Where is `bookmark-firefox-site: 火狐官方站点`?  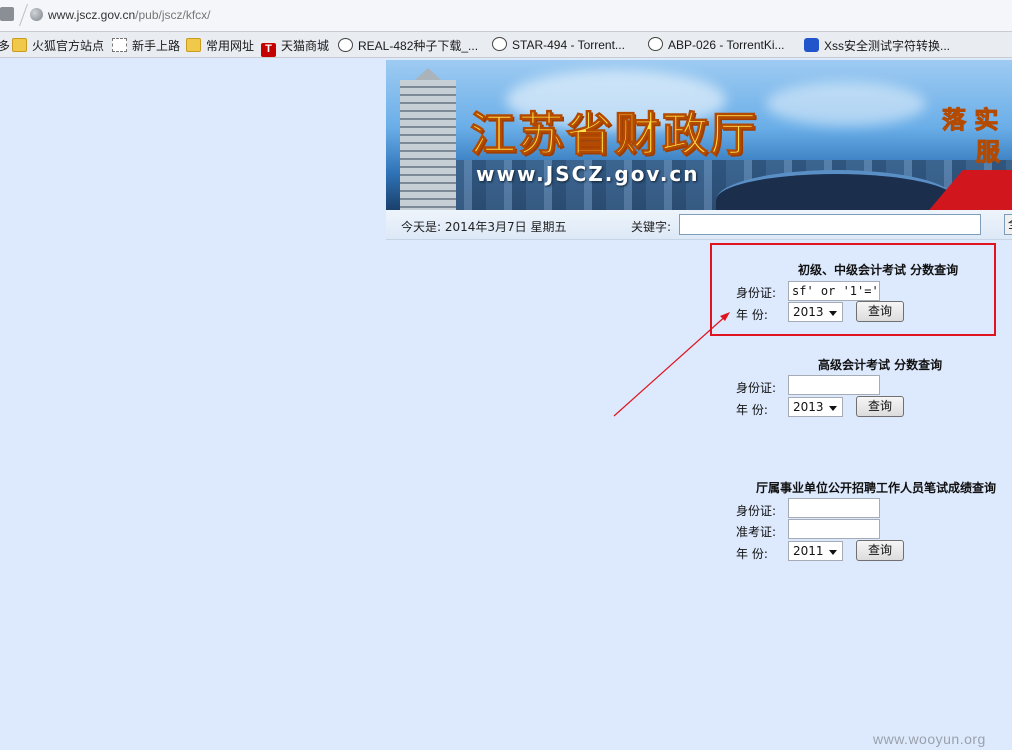
bookmark-firefox-site: 火狐官方站点 is located at coordinates (58, 45).